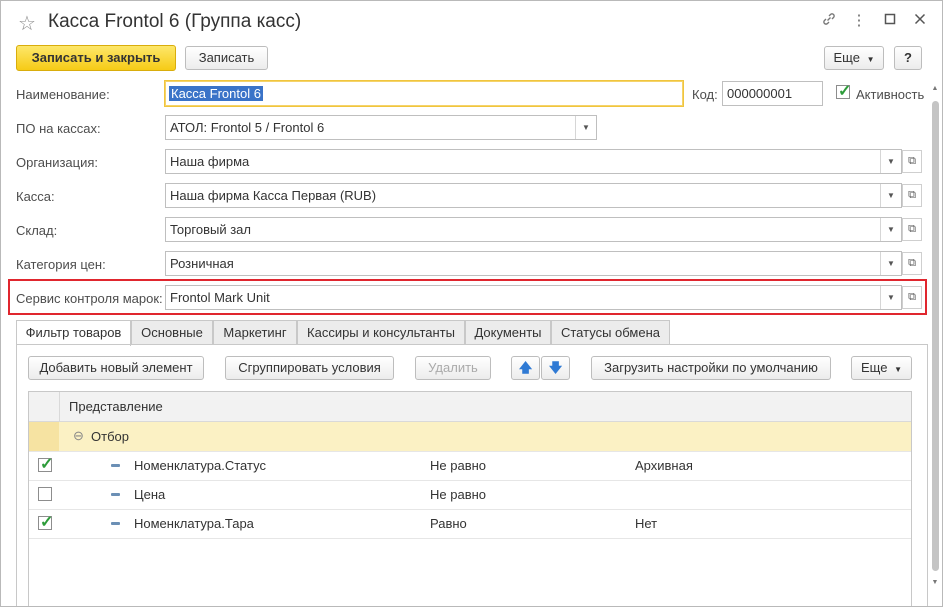  Describe the element at coordinates (194, 523) in the screenshot. I see `row-field: Номенклатура.Тара` at that location.